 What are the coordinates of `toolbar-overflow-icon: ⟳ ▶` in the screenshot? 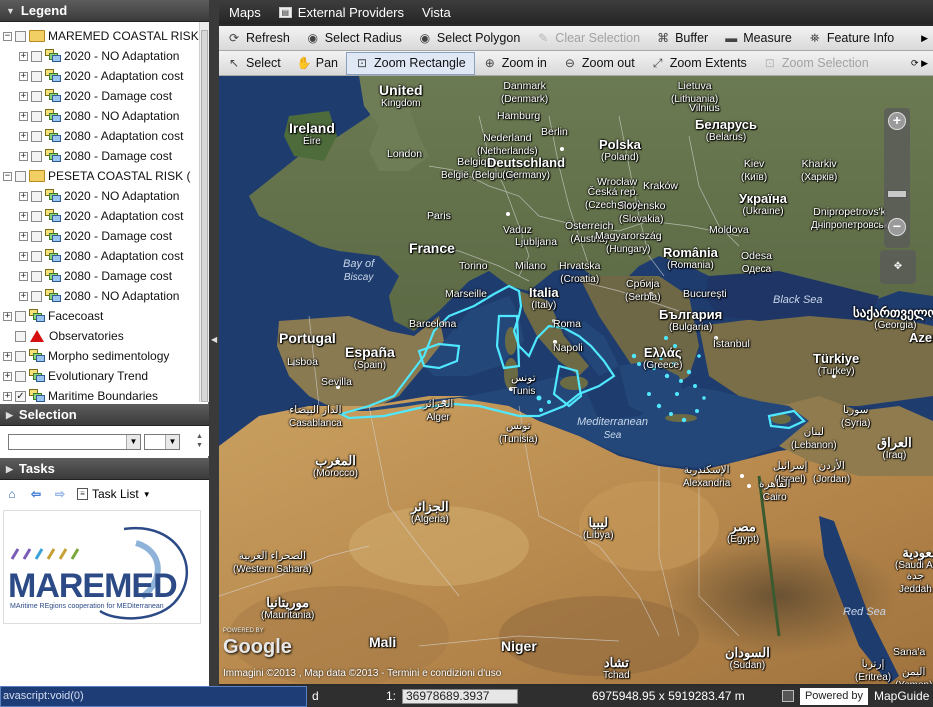 It's located at (919, 63).